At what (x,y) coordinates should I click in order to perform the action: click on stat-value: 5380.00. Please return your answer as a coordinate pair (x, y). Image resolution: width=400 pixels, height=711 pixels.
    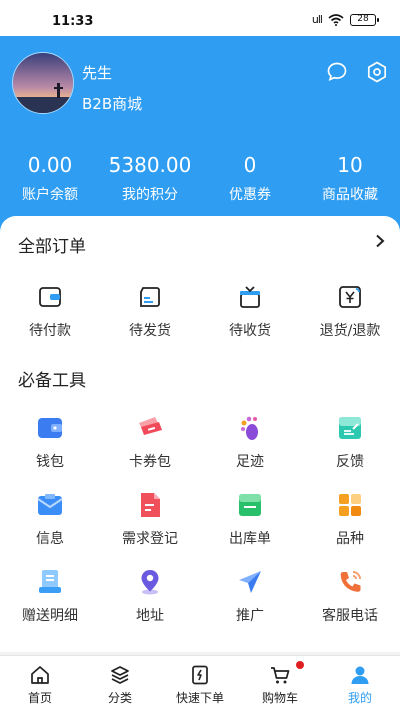
    Looking at the image, I should click on (150, 165).